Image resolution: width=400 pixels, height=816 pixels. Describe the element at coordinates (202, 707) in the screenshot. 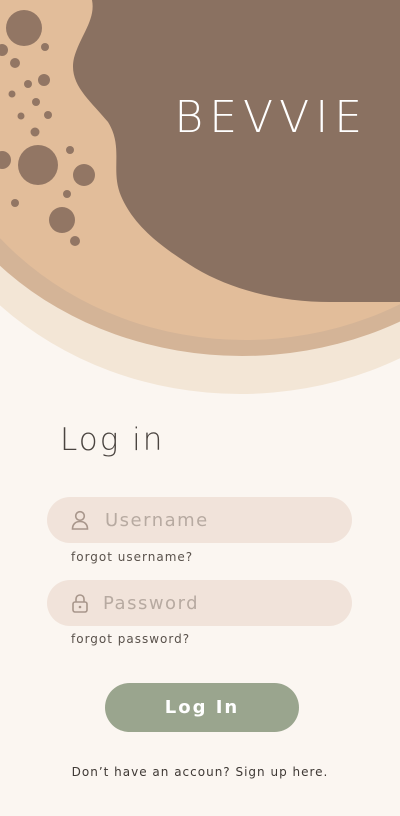

I see `login-button: Log In` at that location.